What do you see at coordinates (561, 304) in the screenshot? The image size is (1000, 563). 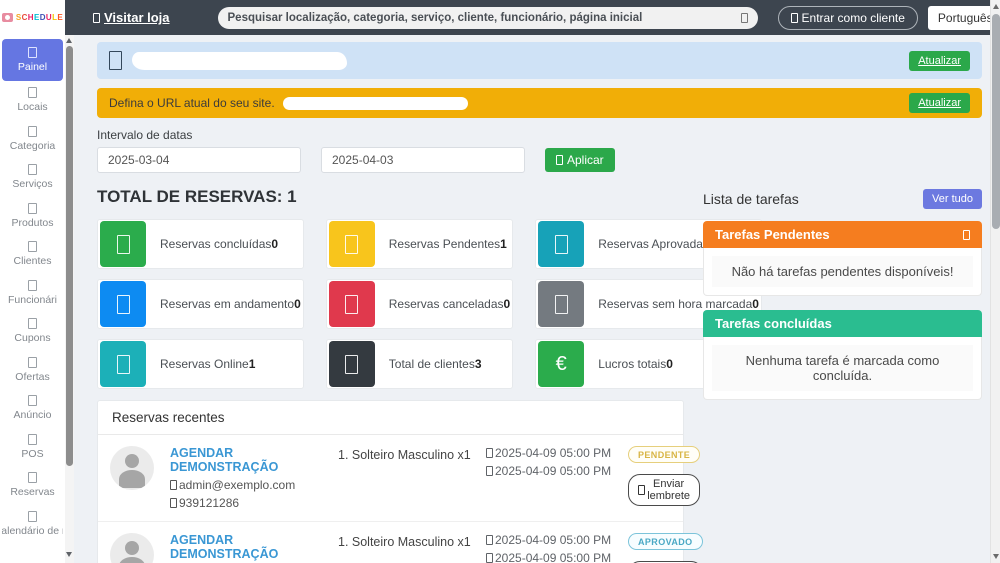 I see `unscheduled-bookings-icon` at bounding box center [561, 304].